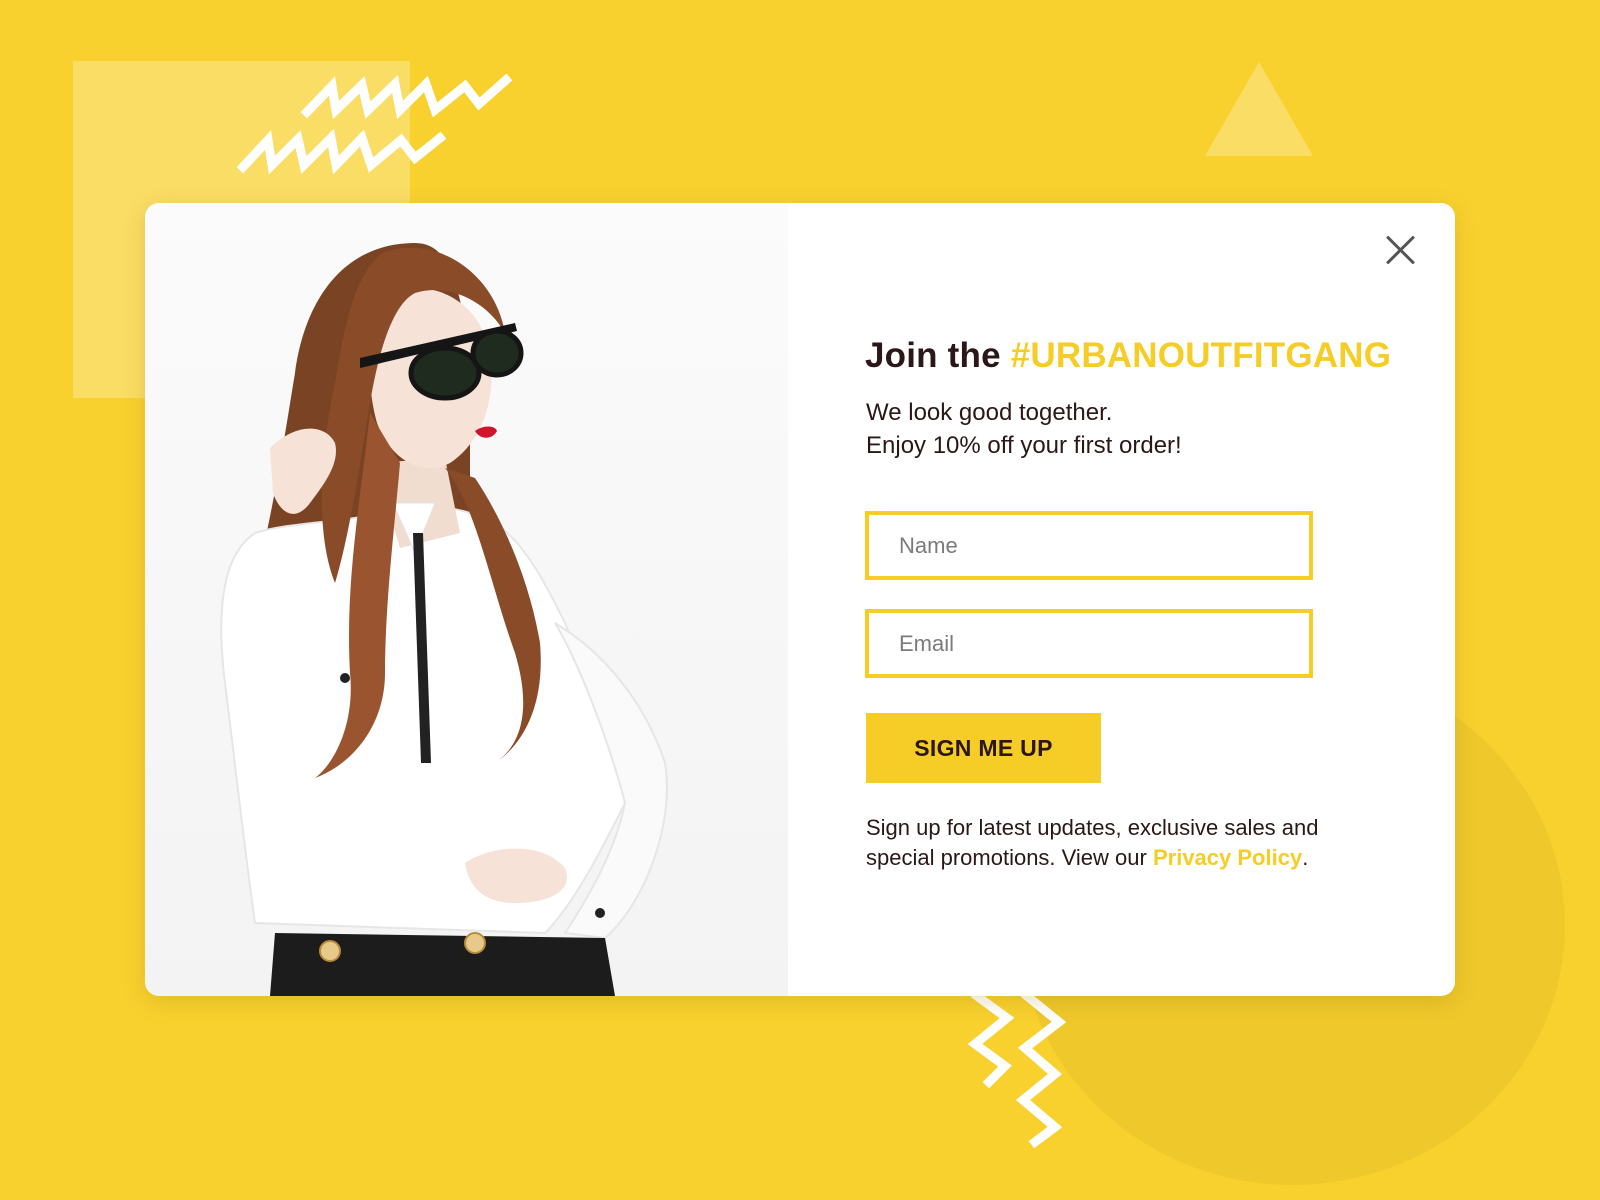 This screenshot has width=1600, height=1200. Describe the element at coordinates (1024, 445) in the screenshot. I see `subtext-line-2: Enjoy 10% off your first order!` at that location.